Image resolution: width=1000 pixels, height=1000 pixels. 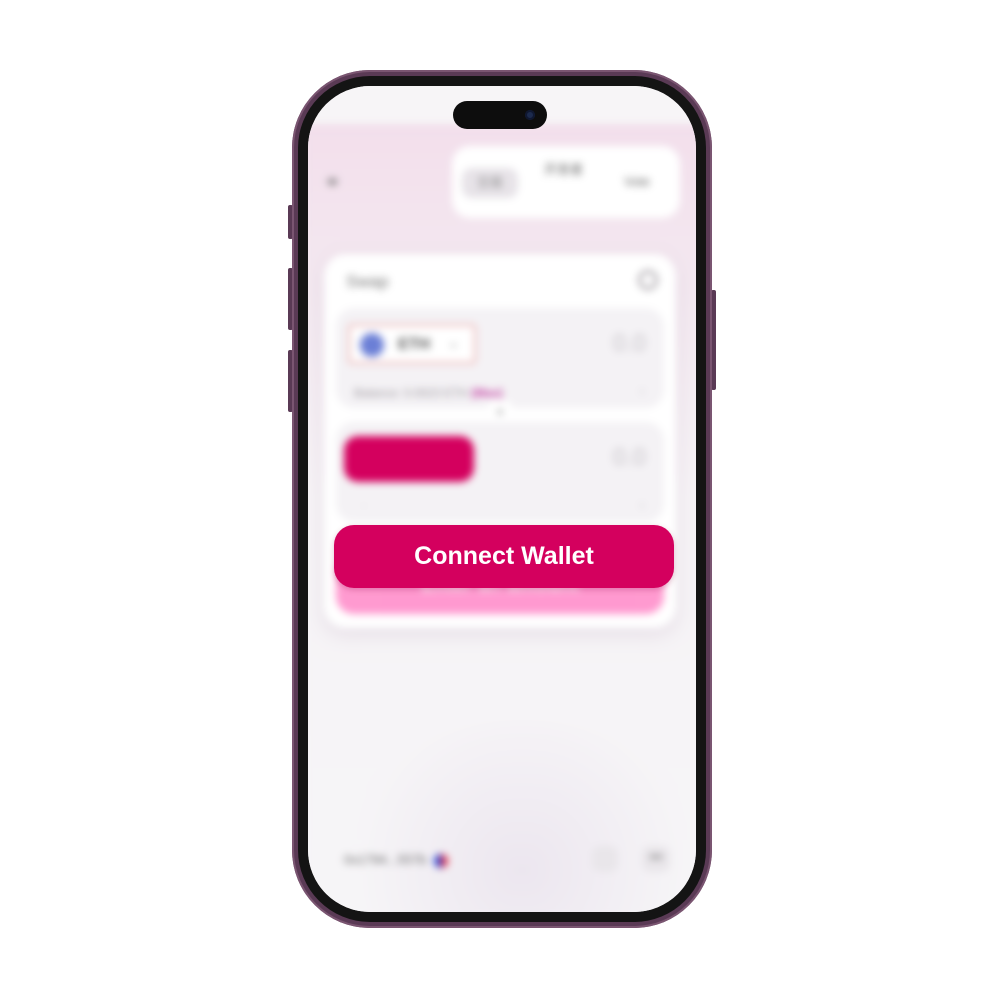 I want to click on background-glow, so click(x=519, y=816).